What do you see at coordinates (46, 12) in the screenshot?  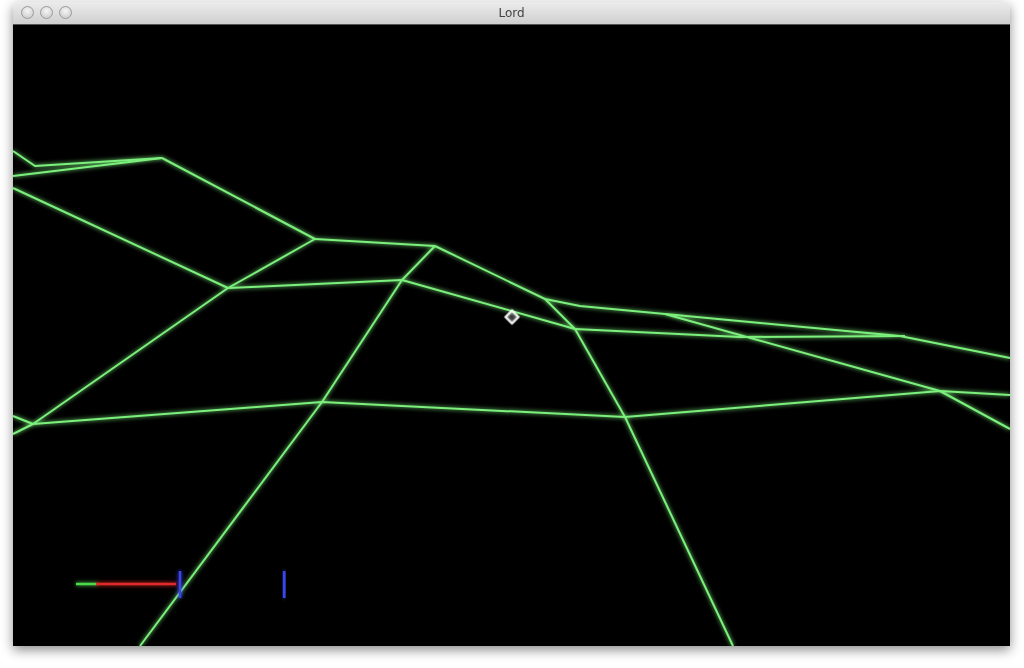 I see `minimize-button` at bounding box center [46, 12].